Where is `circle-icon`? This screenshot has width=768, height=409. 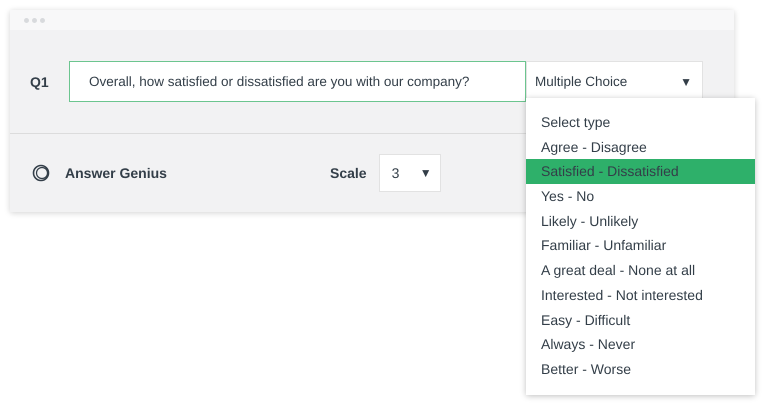 circle-icon is located at coordinates (41, 173).